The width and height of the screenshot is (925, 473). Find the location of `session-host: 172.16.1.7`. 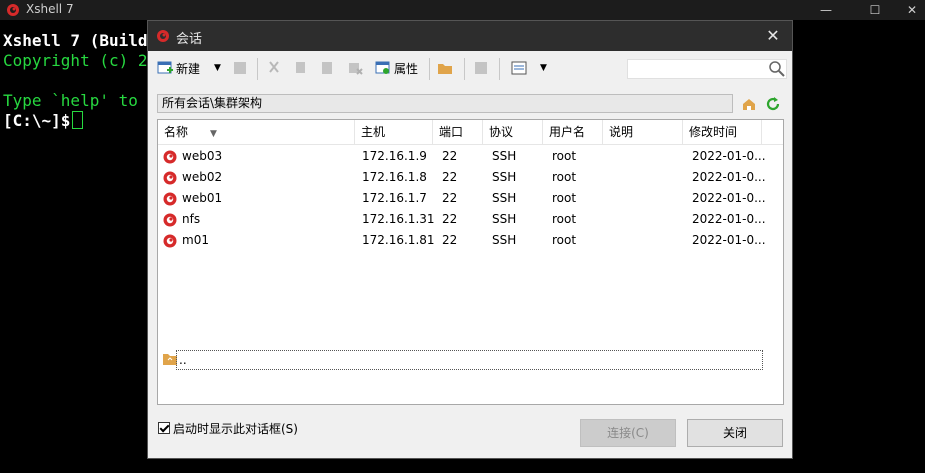

session-host: 172.16.1.7 is located at coordinates (394, 198).